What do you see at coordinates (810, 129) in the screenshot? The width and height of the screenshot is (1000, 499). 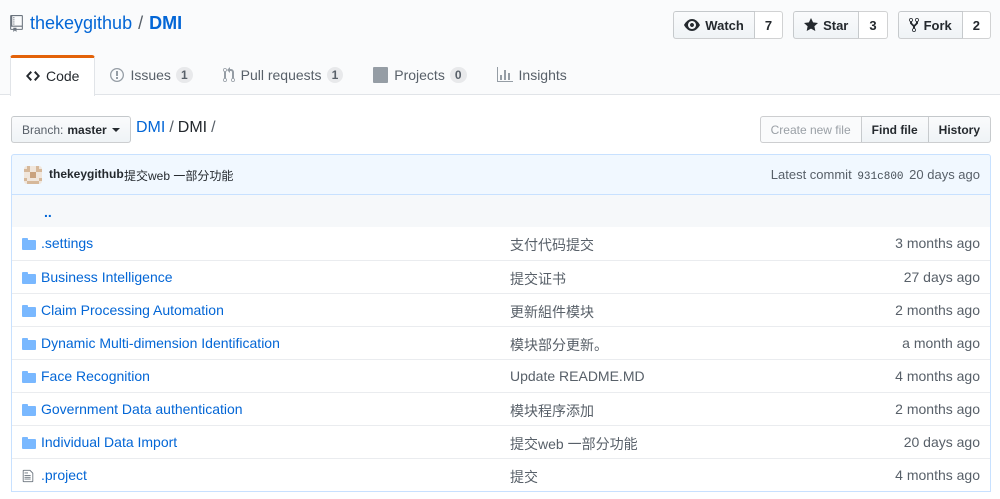 I see `create-new-file-button: Create new file` at bounding box center [810, 129].